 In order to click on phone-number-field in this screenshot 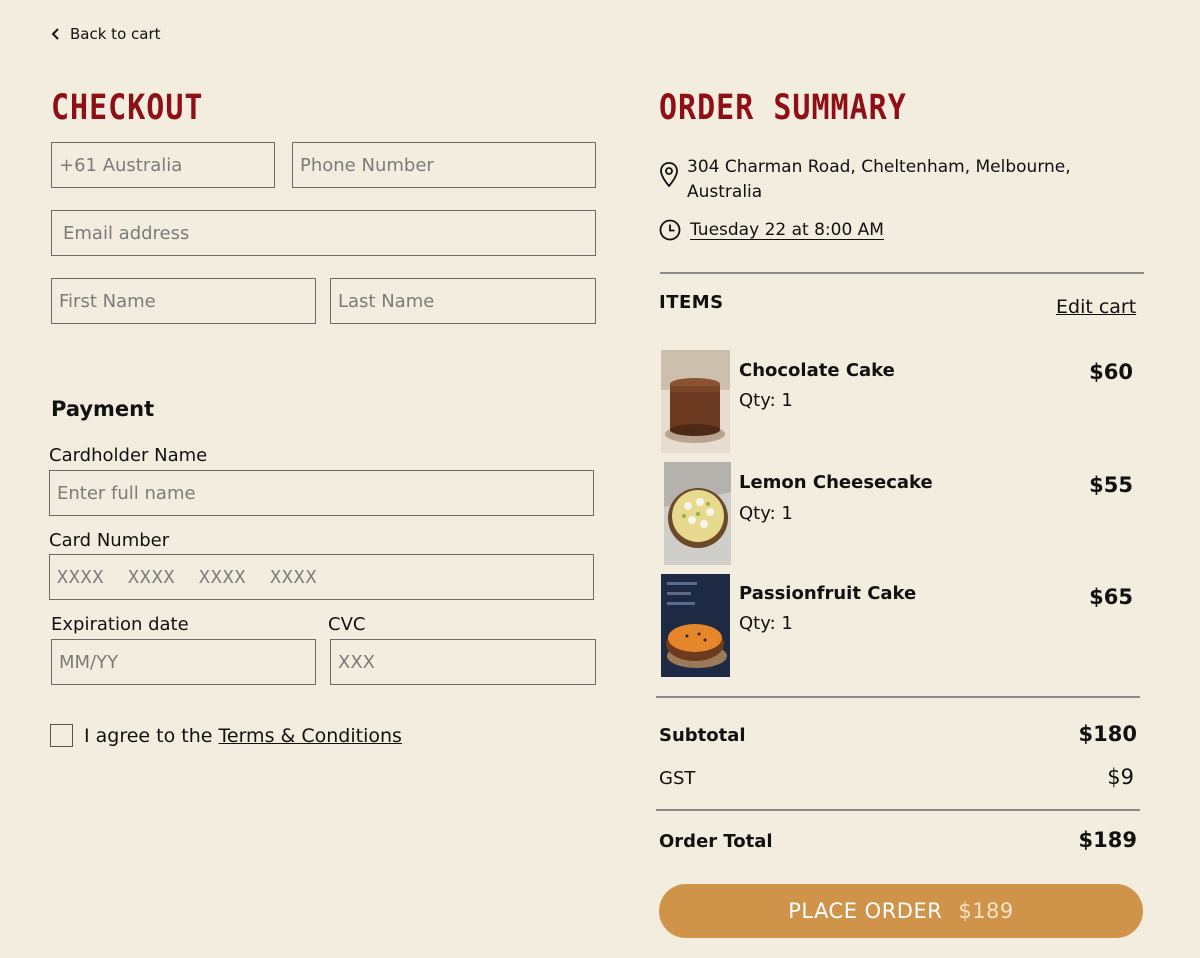, I will do `click(444, 165)`.